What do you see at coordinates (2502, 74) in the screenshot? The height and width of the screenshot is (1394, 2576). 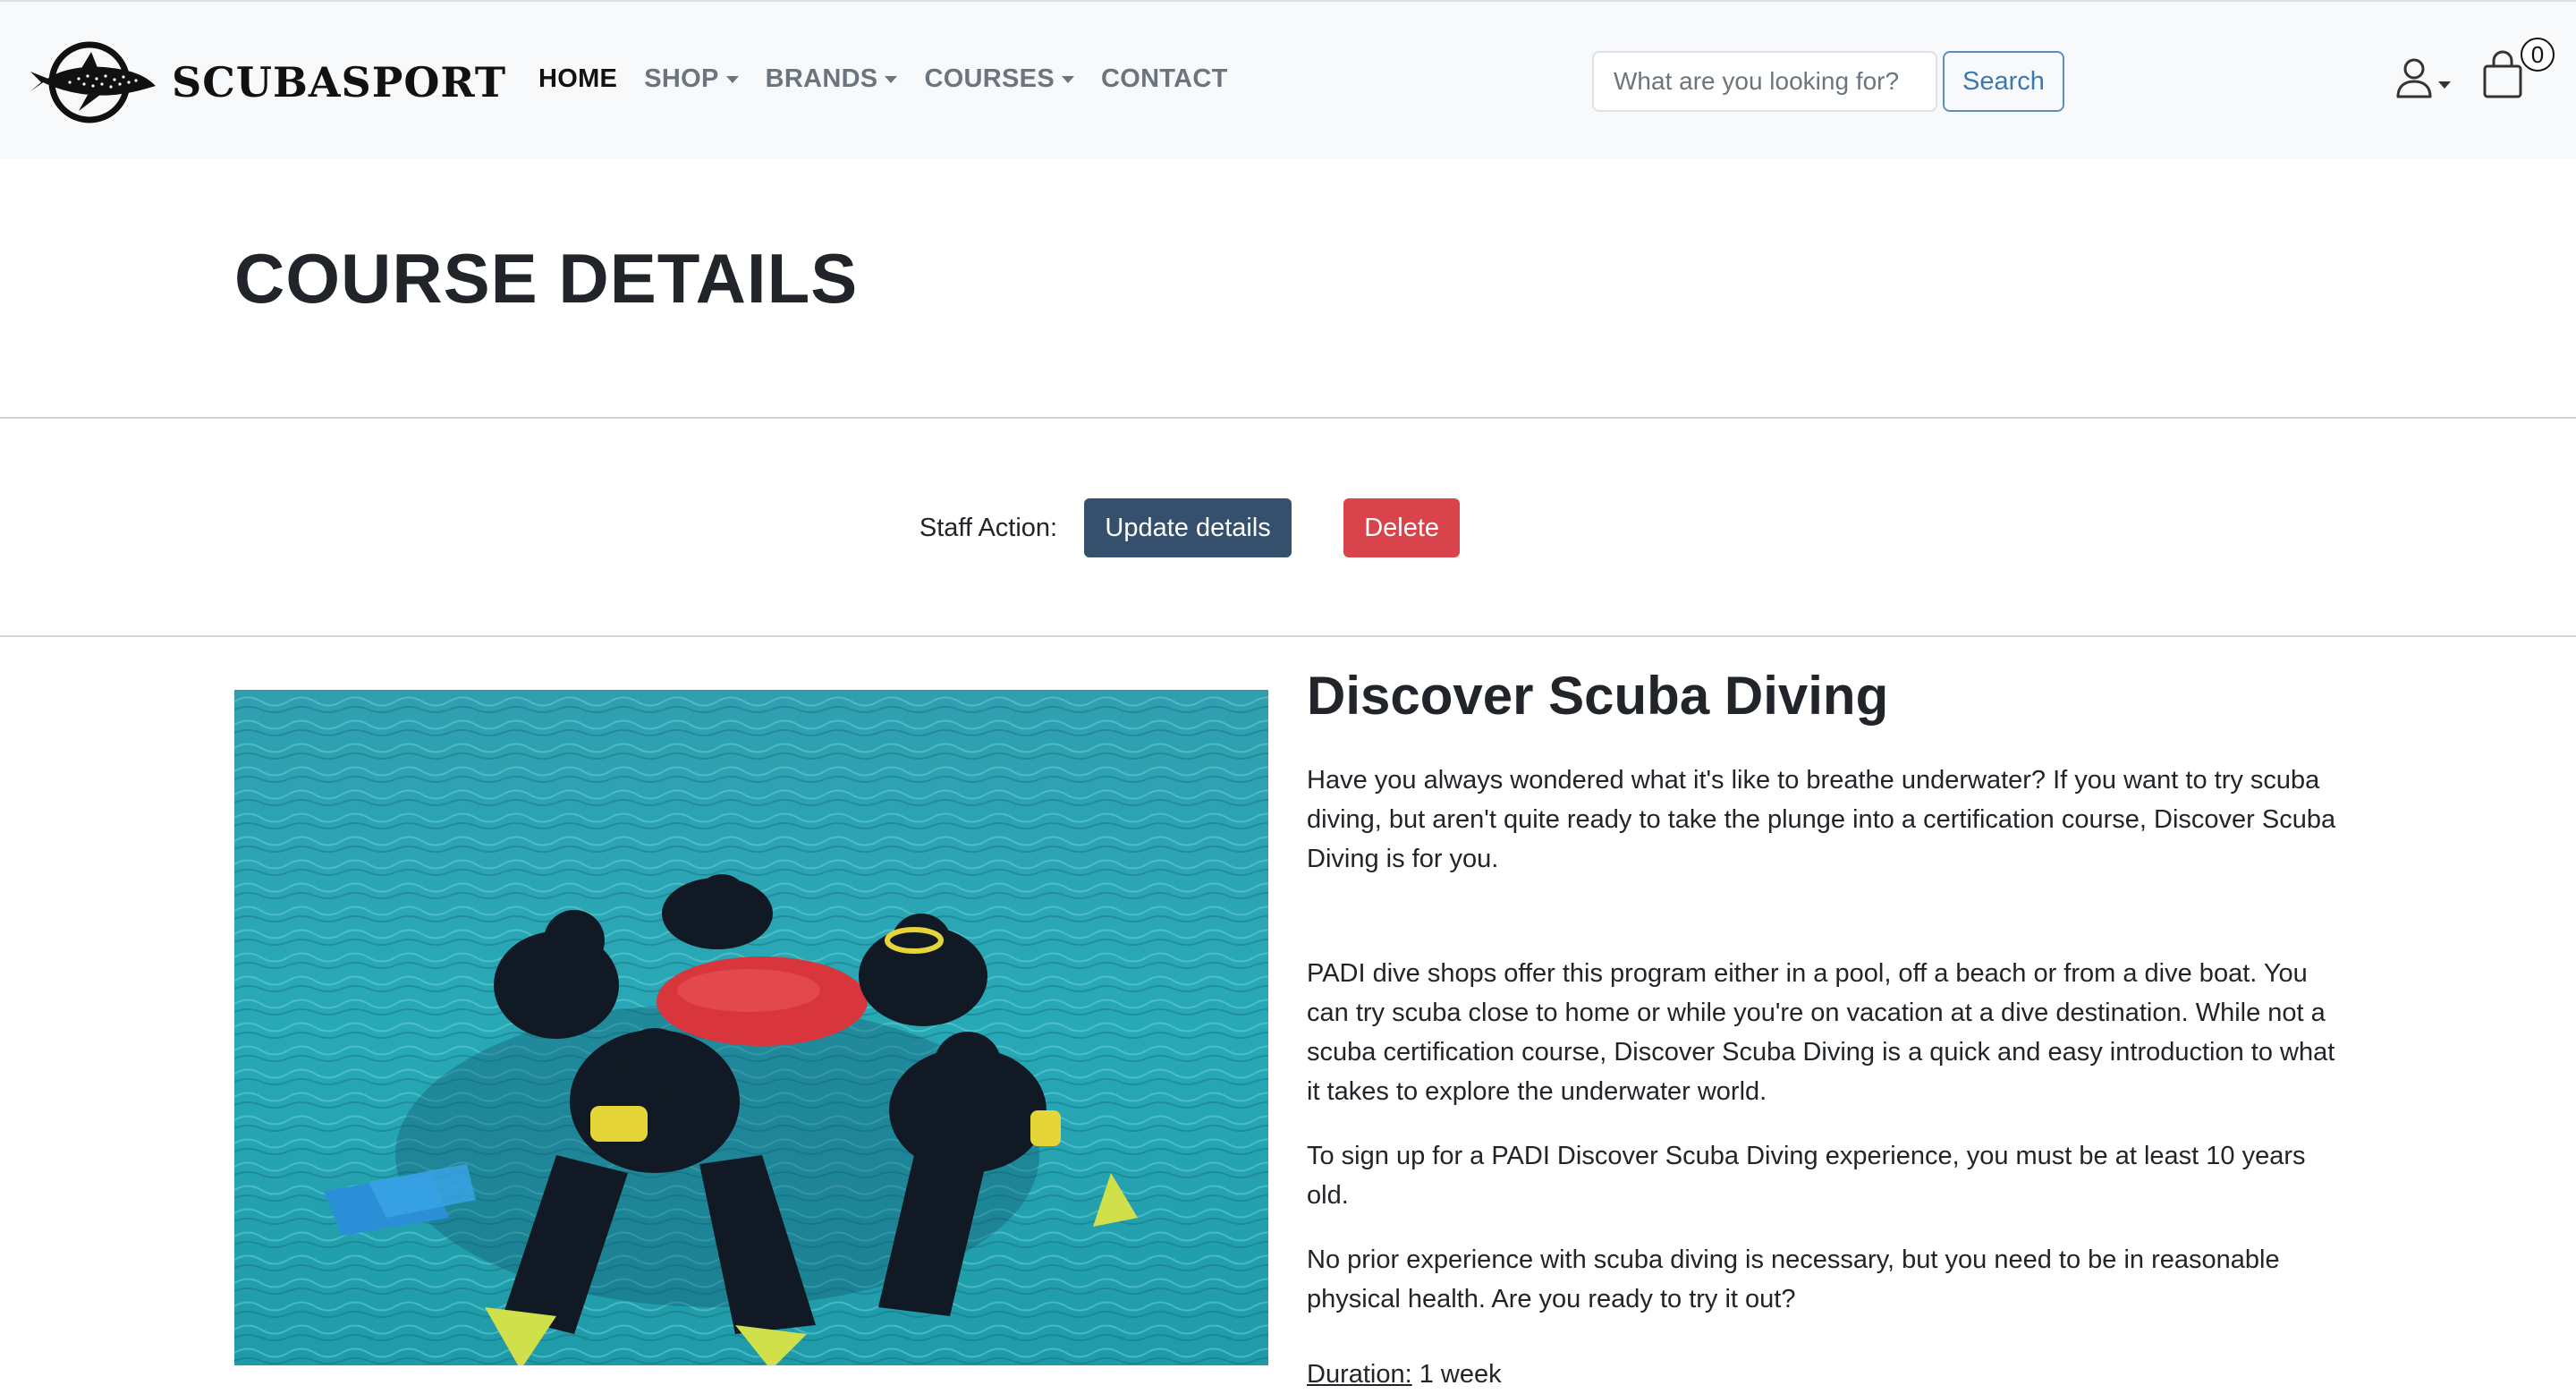 I see `shopping-bag-icon` at bounding box center [2502, 74].